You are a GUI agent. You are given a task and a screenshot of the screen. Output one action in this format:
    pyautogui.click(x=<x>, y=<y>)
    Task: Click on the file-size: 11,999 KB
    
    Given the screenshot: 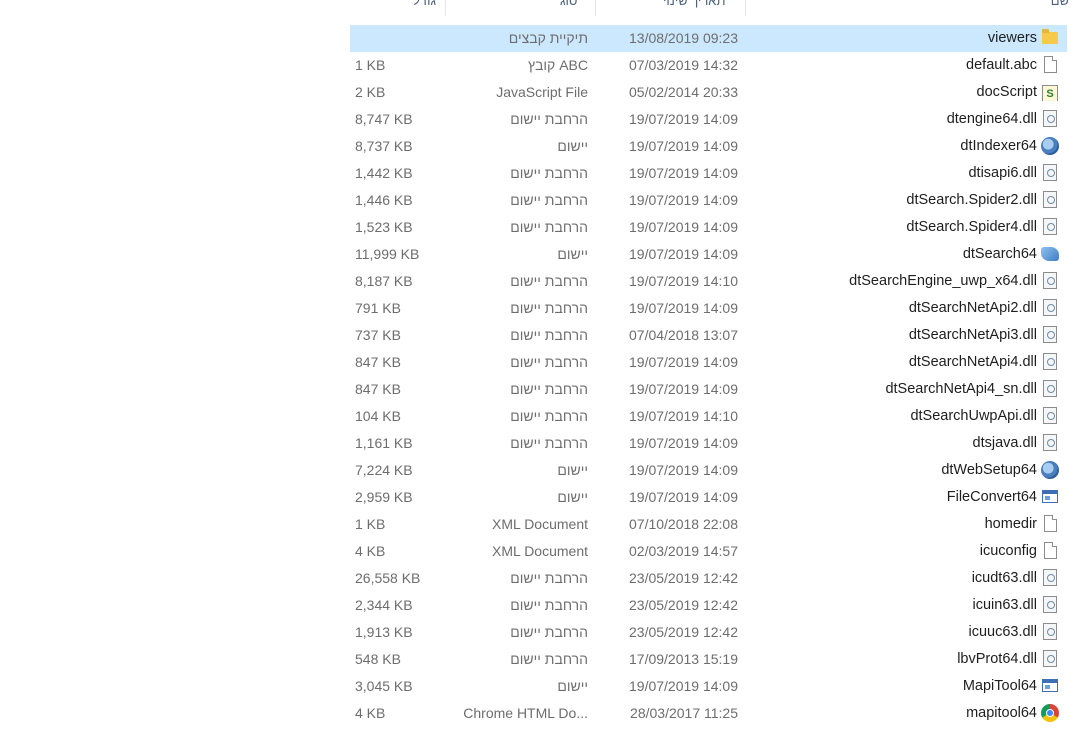 What is the action you would take?
    pyautogui.click(x=387, y=254)
    